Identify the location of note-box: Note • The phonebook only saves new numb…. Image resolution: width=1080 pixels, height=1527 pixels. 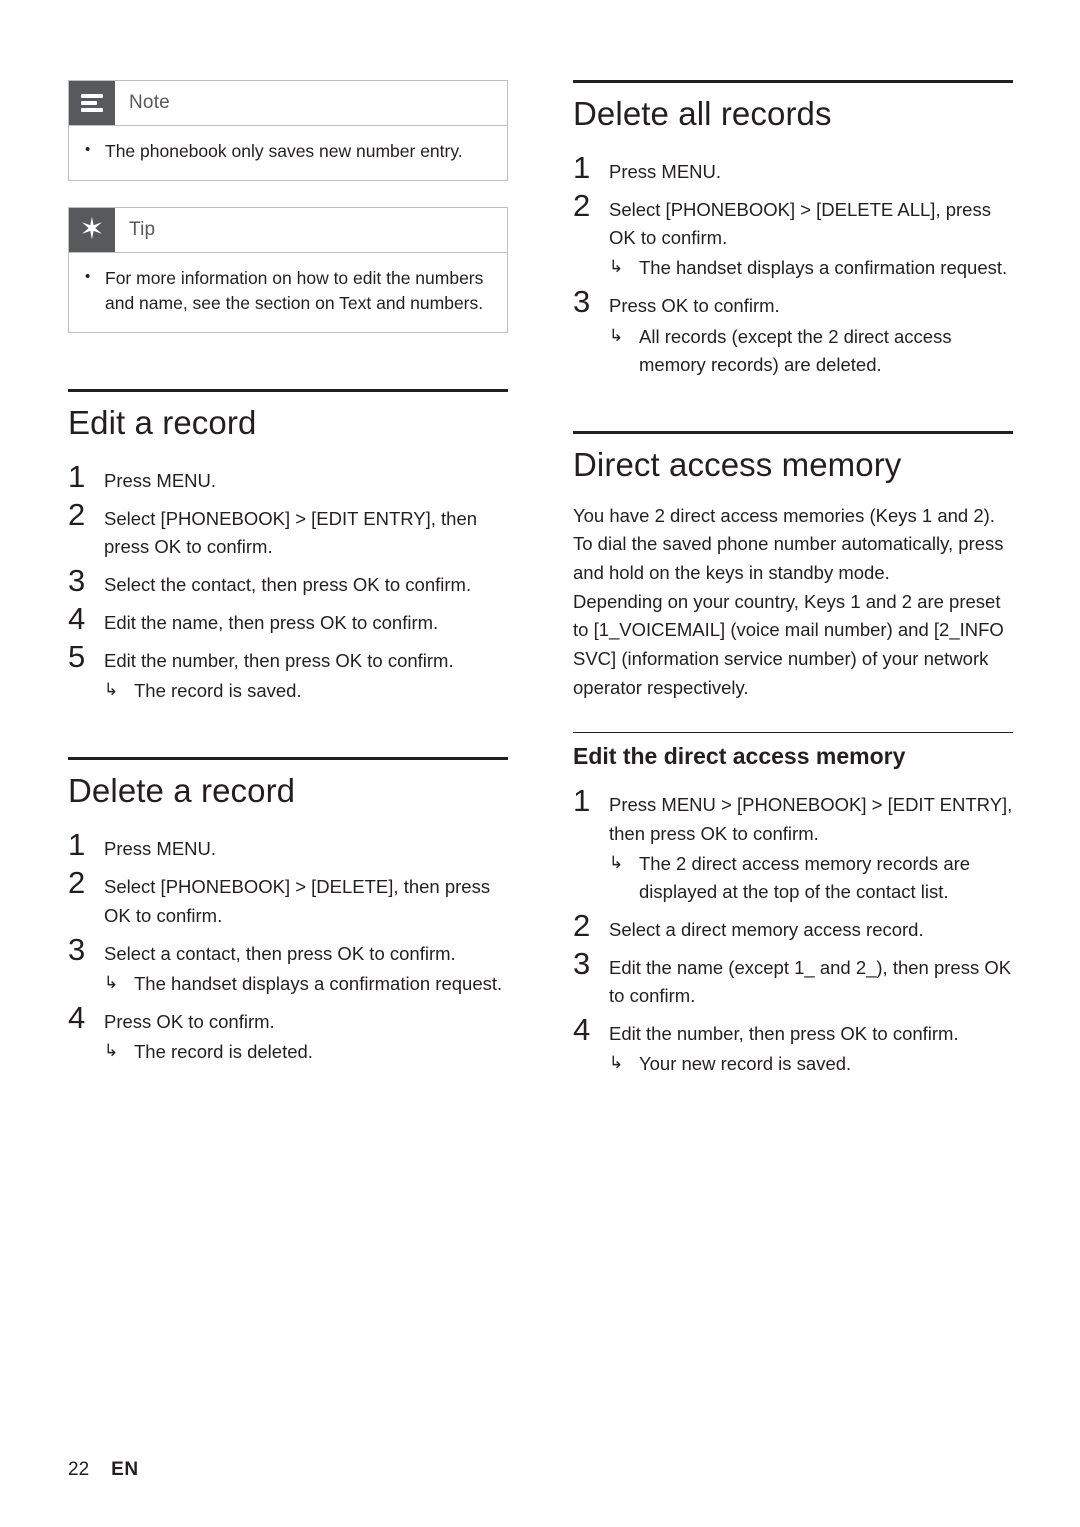
(288, 130).